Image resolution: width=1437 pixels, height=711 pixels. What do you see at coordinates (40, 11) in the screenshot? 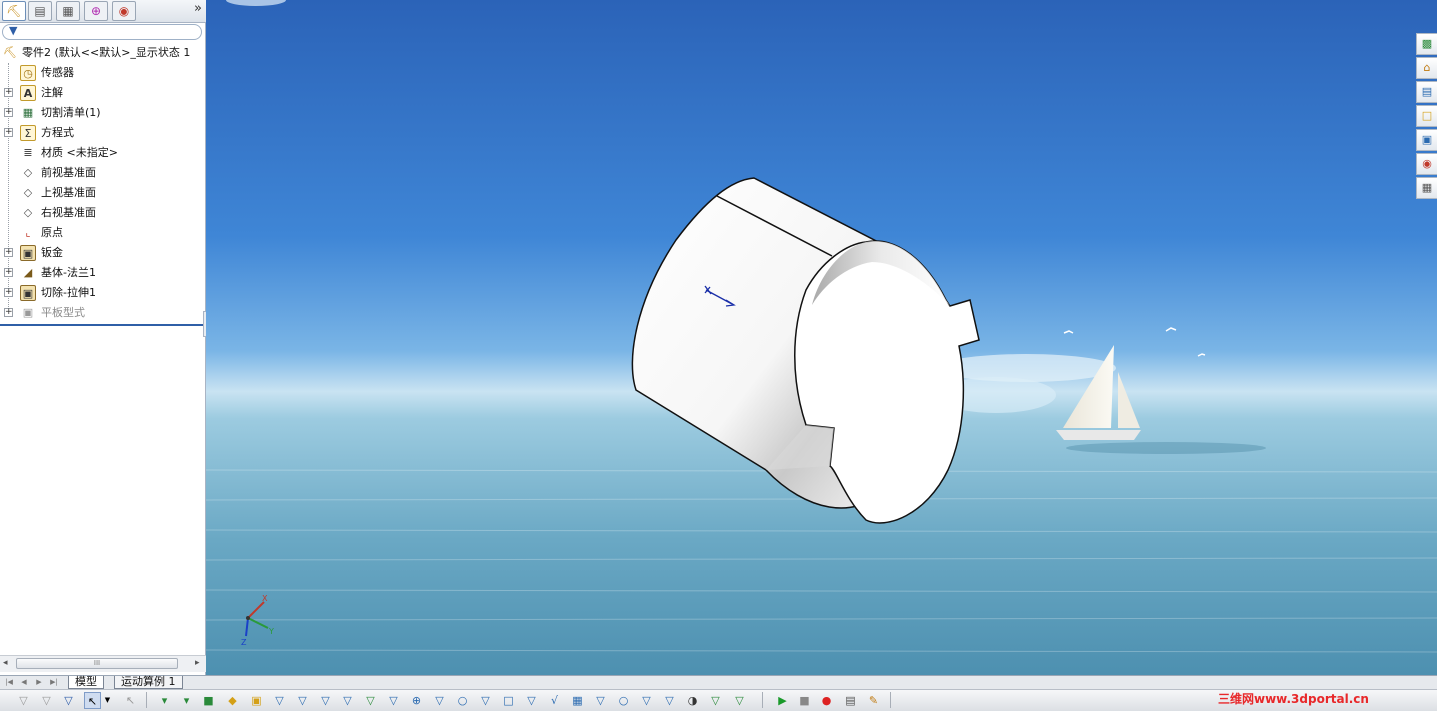
I see `property-manager-tab: ▤` at bounding box center [40, 11].